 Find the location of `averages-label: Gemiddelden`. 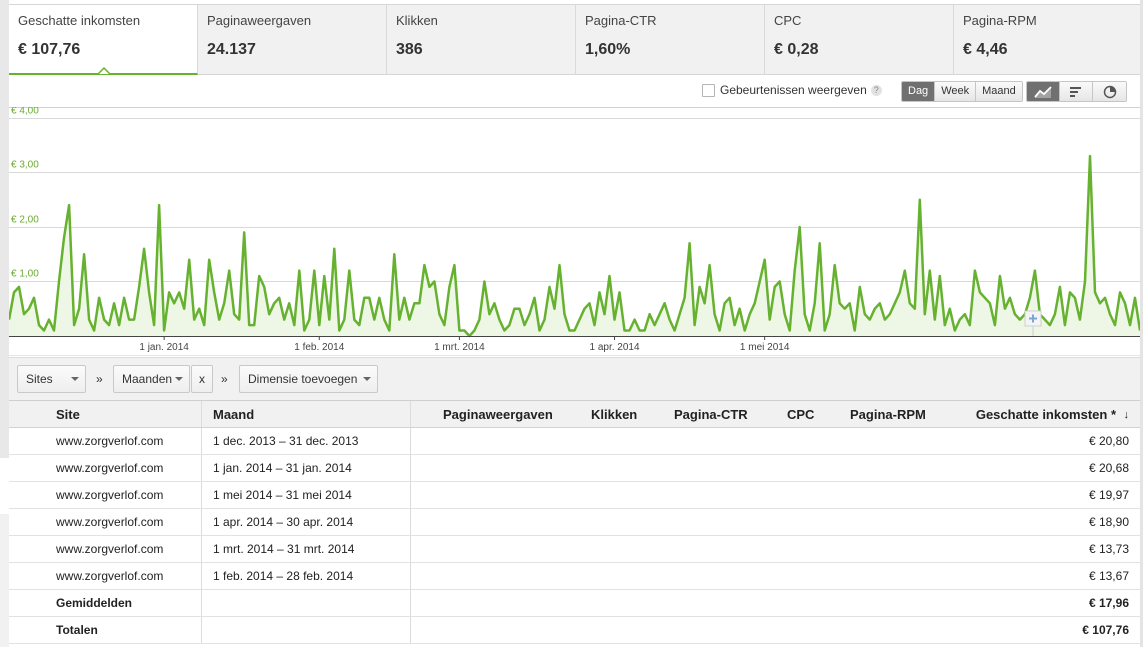

averages-label: Gemiddelden is located at coordinates (105, 603).